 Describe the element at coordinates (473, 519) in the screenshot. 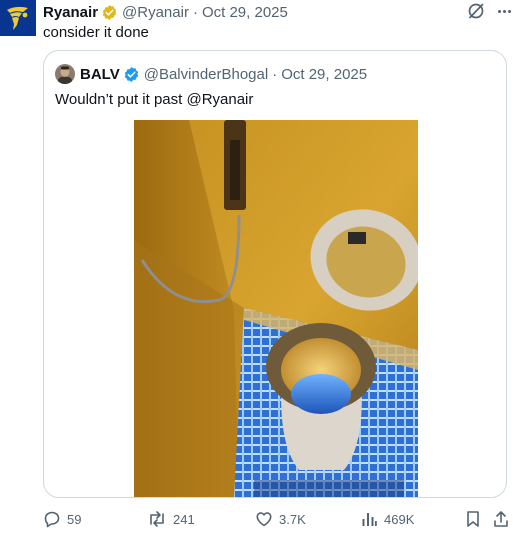

I see `bookmark-icon` at that location.